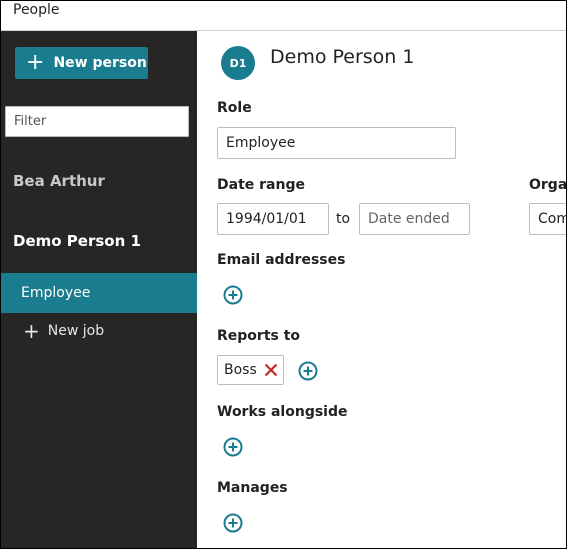 The image size is (567, 549). Describe the element at coordinates (77, 241) in the screenshot. I see `sidebar-person-demo-person-1: Demo Person 1` at that location.